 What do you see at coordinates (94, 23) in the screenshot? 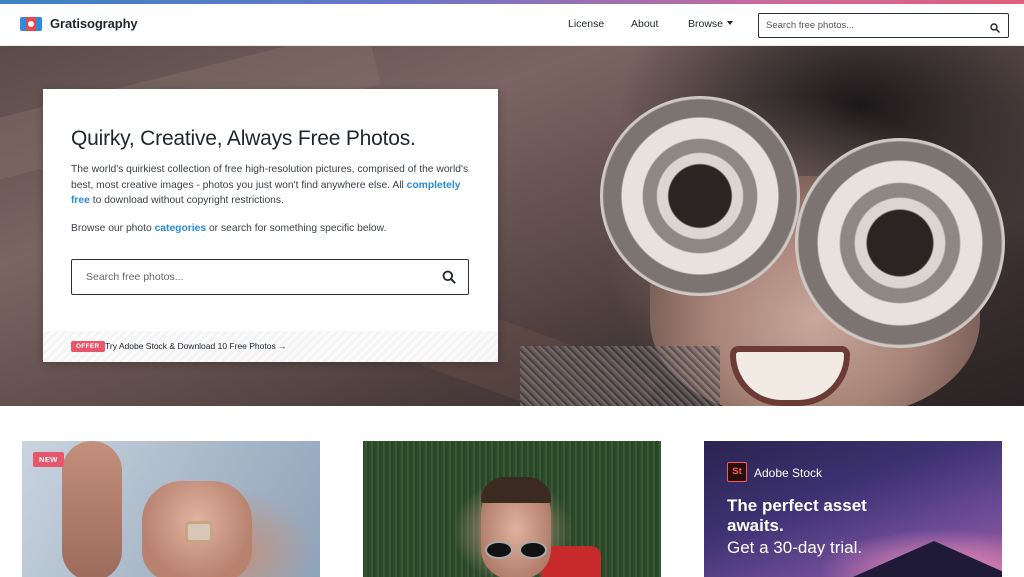
I see `brand-name: Gratisography` at bounding box center [94, 23].